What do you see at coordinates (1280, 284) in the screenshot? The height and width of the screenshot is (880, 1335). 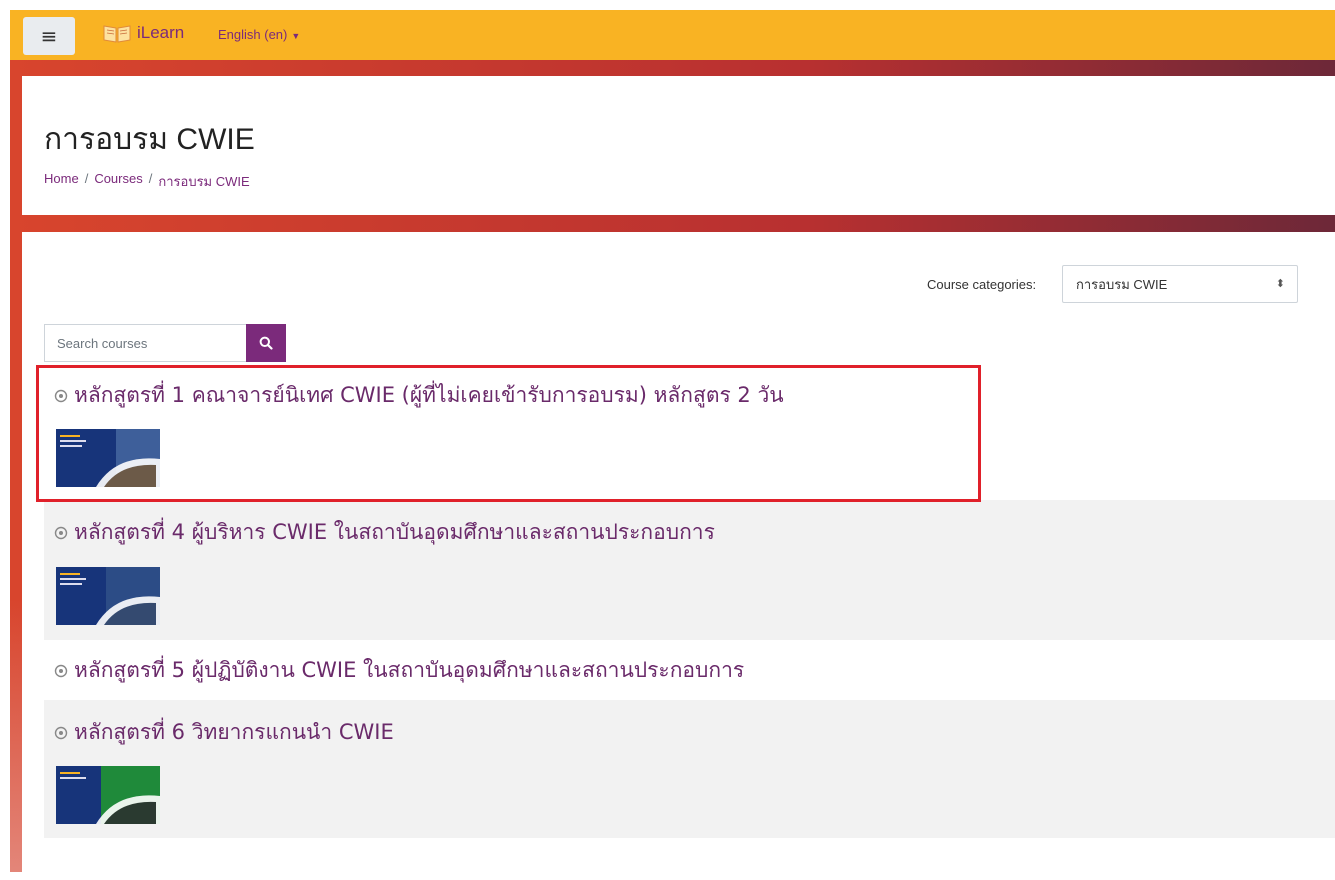 I see `select-arrows-icon: ⬍` at bounding box center [1280, 284].